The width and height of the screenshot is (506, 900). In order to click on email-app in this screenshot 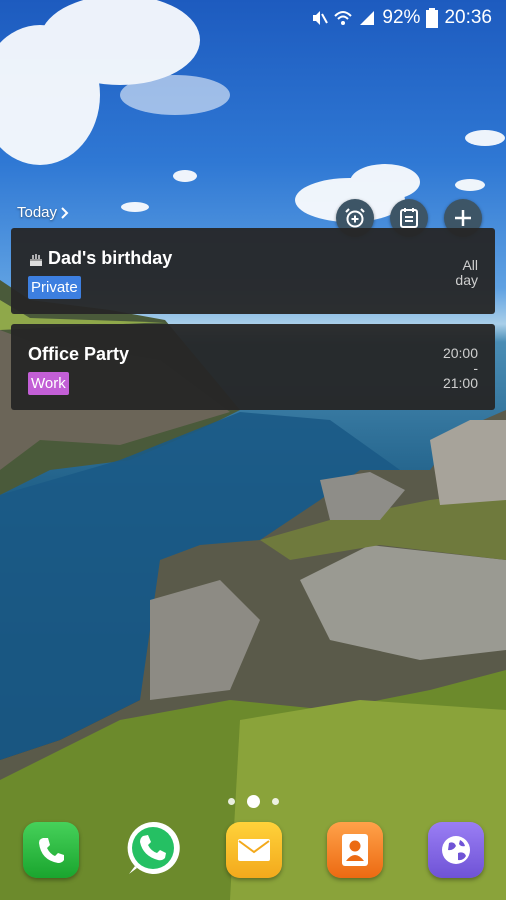, I will do `click(254, 850)`.